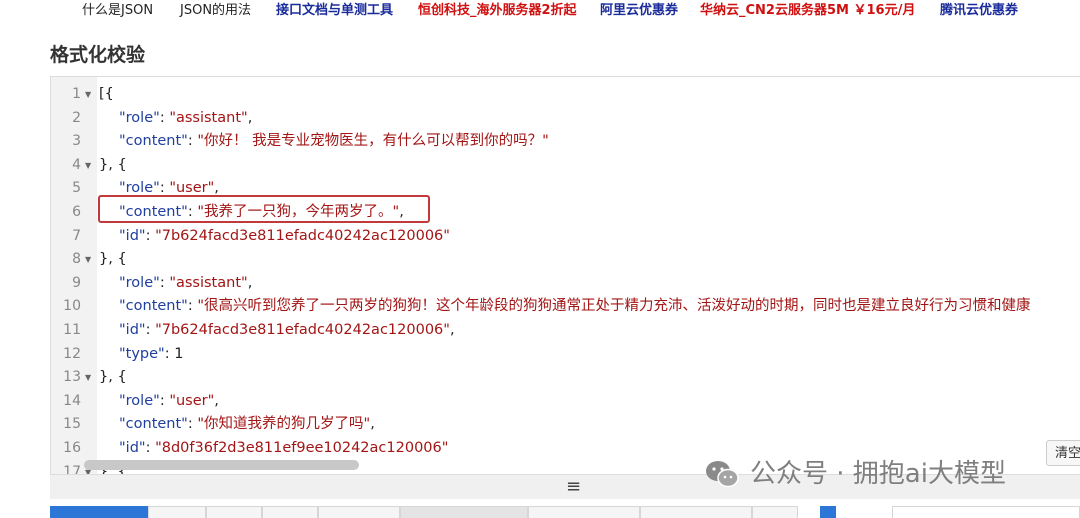 This screenshot has width=1080, height=518. Describe the element at coordinates (639, 11) in the screenshot. I see `nav-link-aliyun: 阿里云优惠券` at that location.